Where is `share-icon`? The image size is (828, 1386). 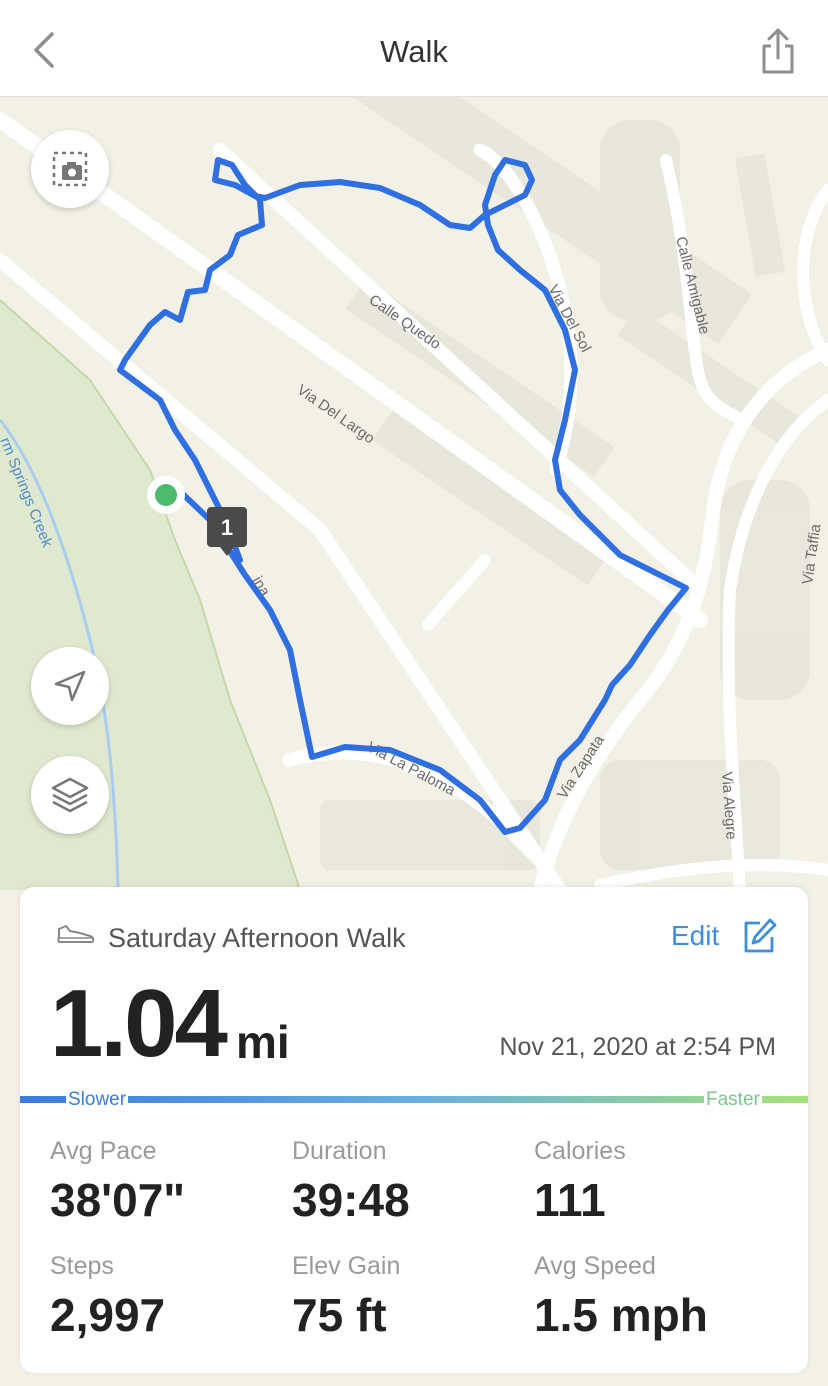 share-icon is located at coordinates (778, 51).